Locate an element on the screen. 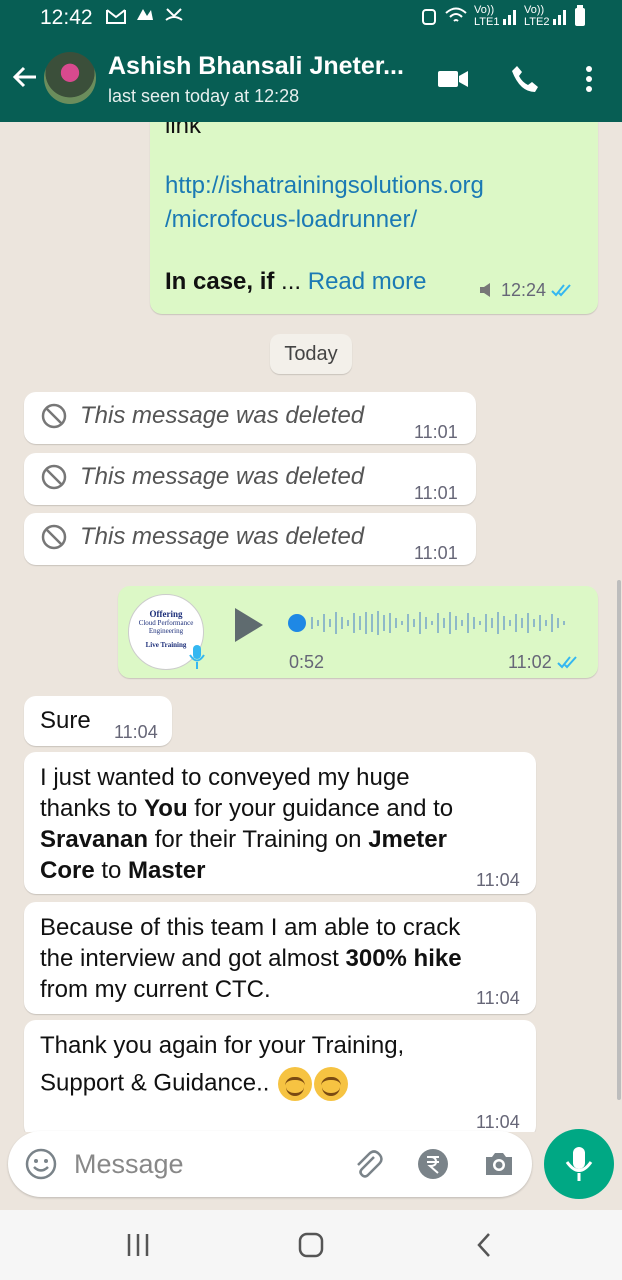  microphone-icon is located at coordinates (579, 1164).